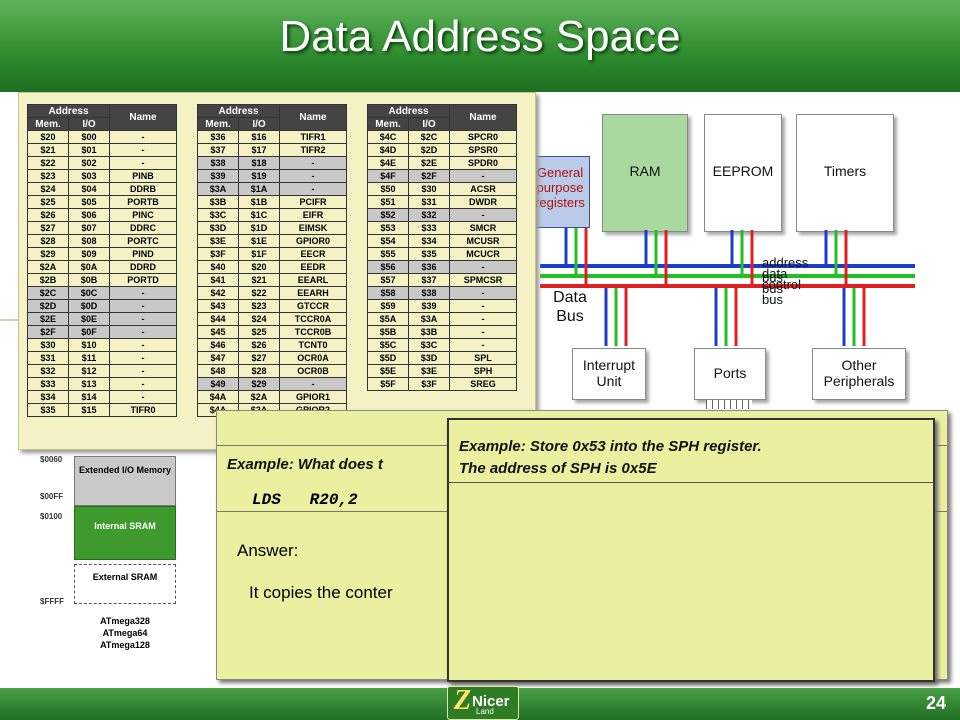  Describe the element at coordinates (442, 345) in the screenshot. I see `register-row: $5C $3C -` at that location.